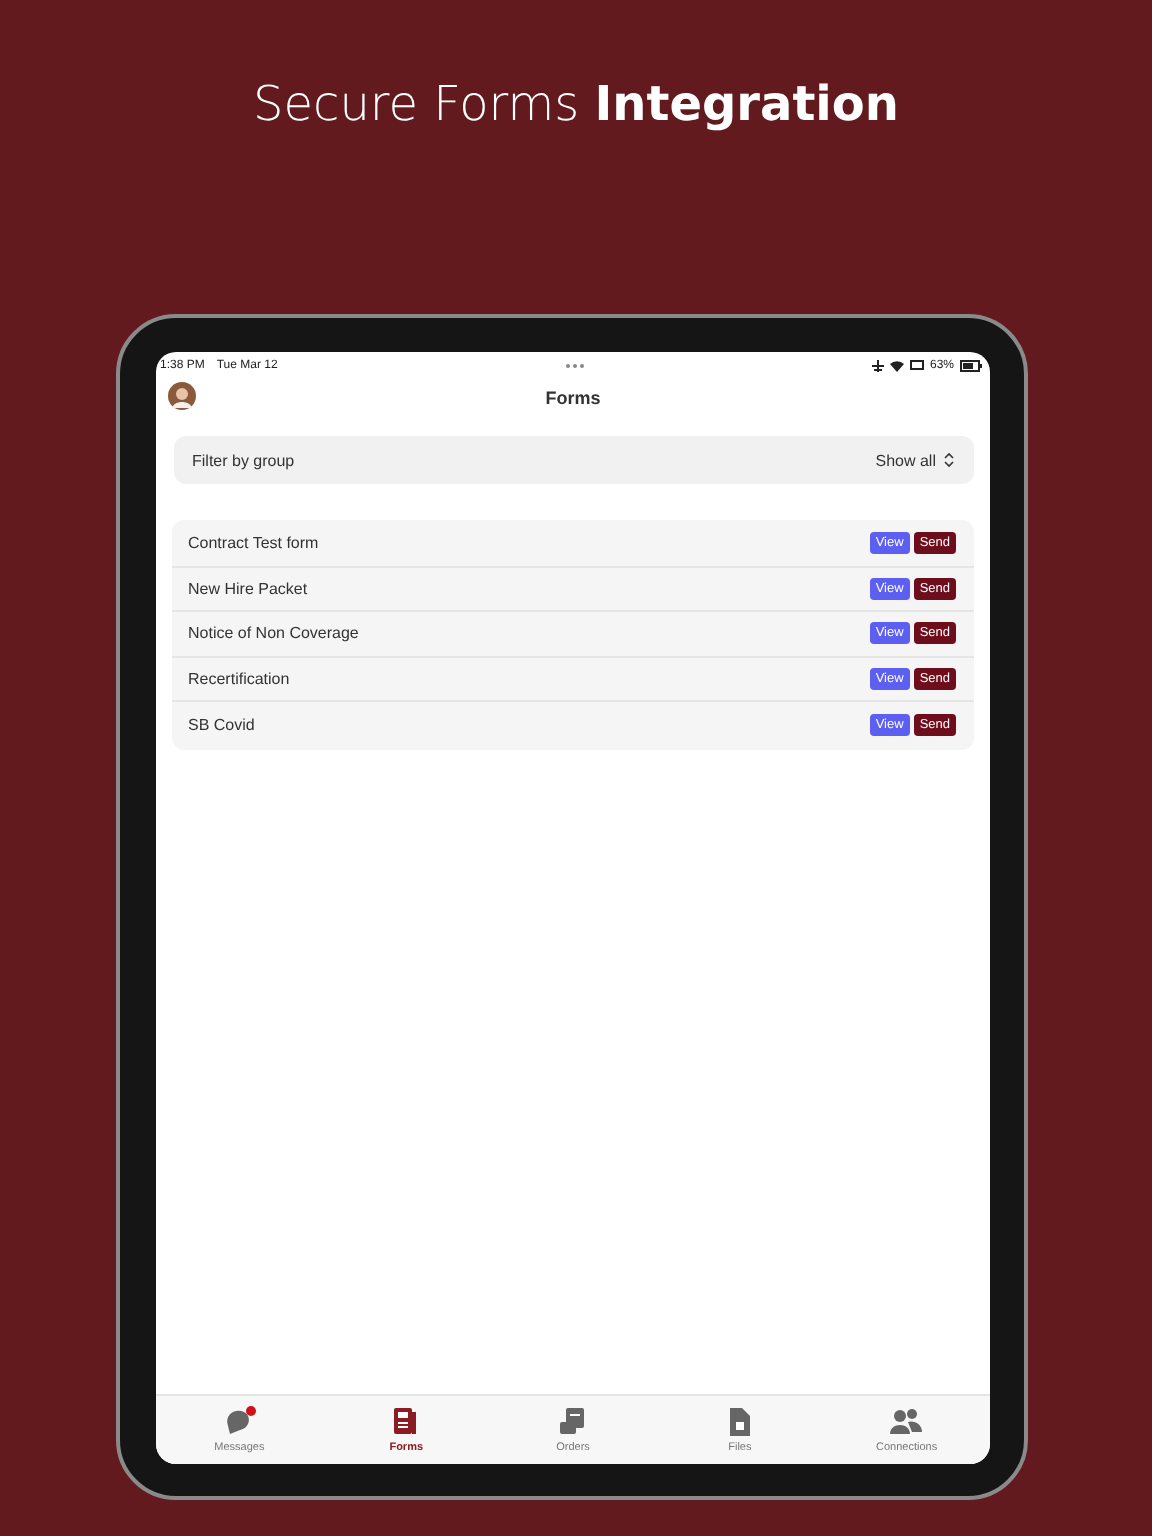 This screenshot has height=1536, width=1152. Describe the element at coordinates (949, 460) in the screenshot. I see `chevron-up-down-icon` at that location.